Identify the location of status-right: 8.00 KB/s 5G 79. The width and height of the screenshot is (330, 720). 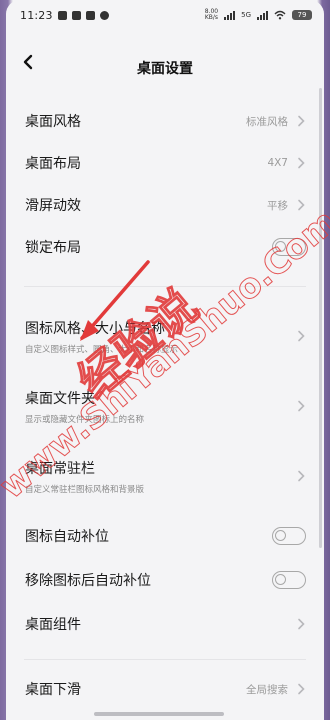
(258, 15).